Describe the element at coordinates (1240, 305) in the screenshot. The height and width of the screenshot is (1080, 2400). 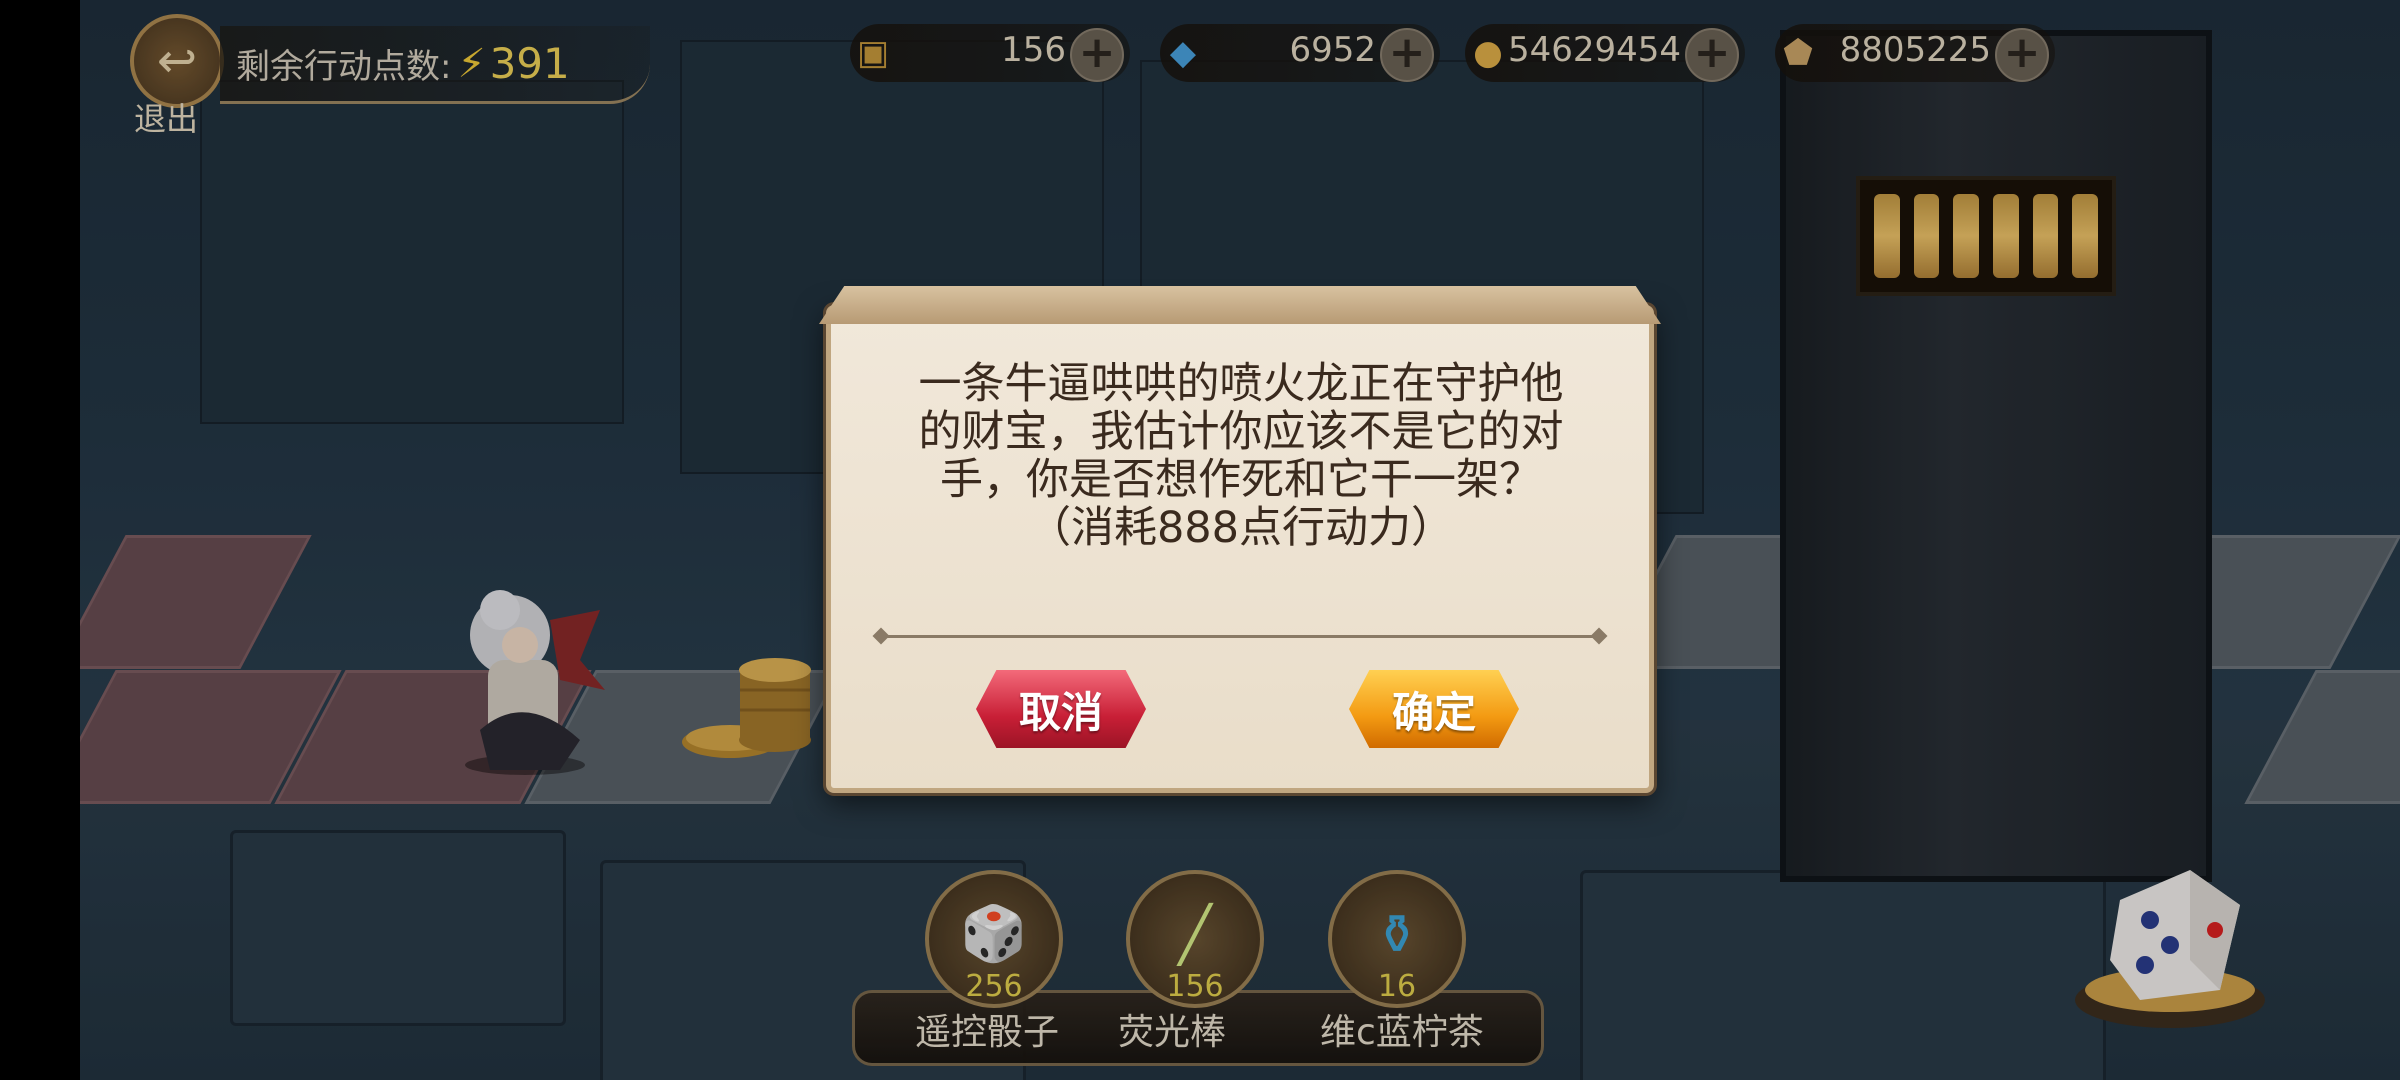
I see `dialog-header-ornament` at that location.